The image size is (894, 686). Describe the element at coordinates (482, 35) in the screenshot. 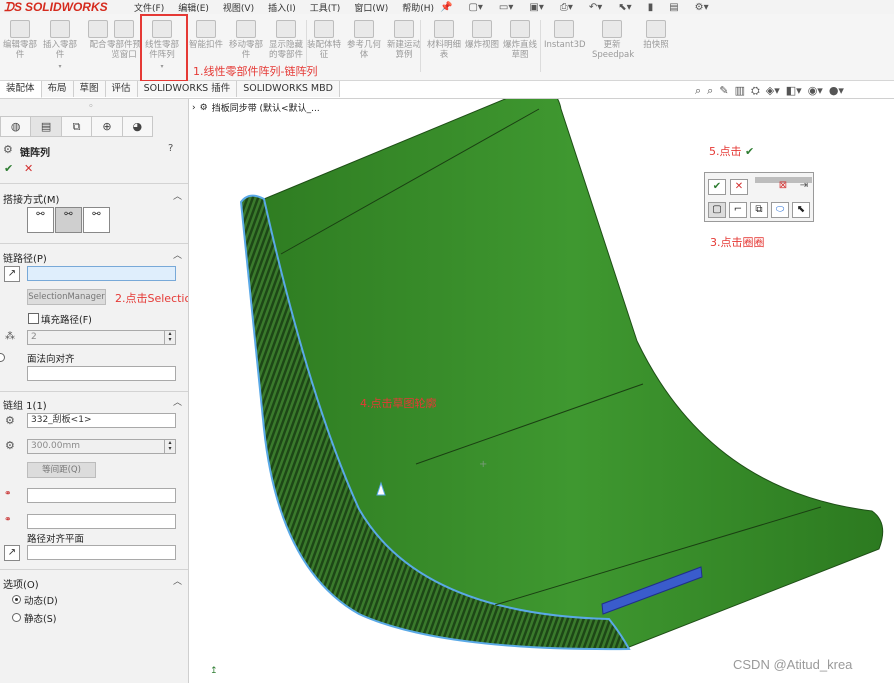

I see `ribbon-tool: 爆炸视图` at that location.